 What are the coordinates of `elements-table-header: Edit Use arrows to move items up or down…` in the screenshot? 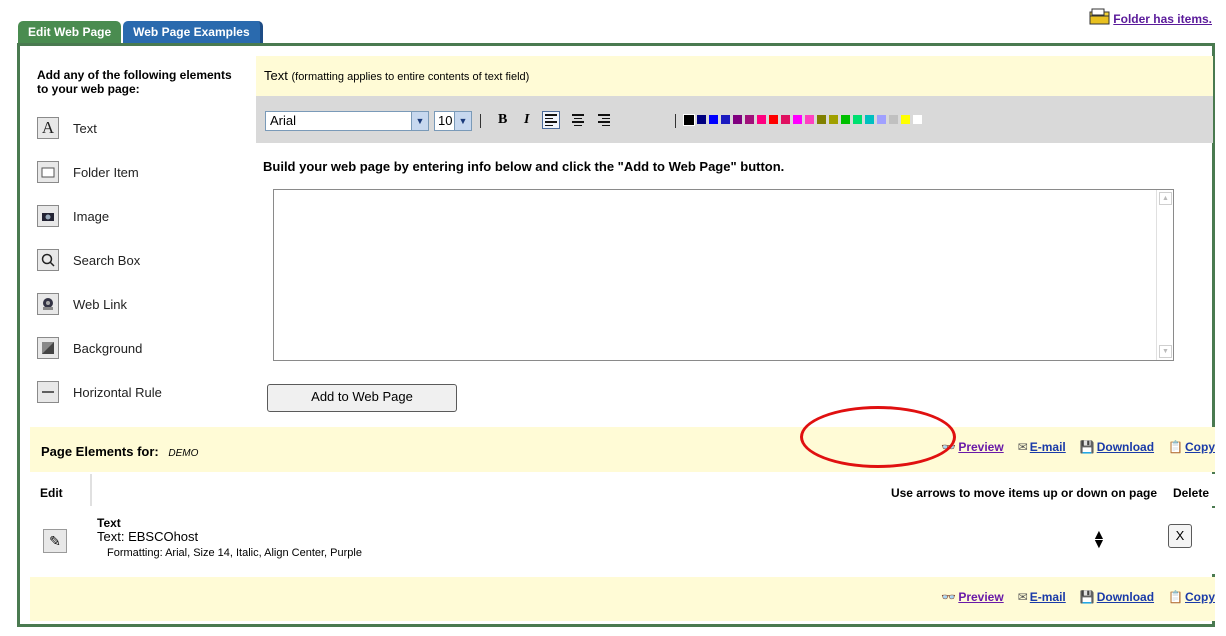 It's located at (622, 490).